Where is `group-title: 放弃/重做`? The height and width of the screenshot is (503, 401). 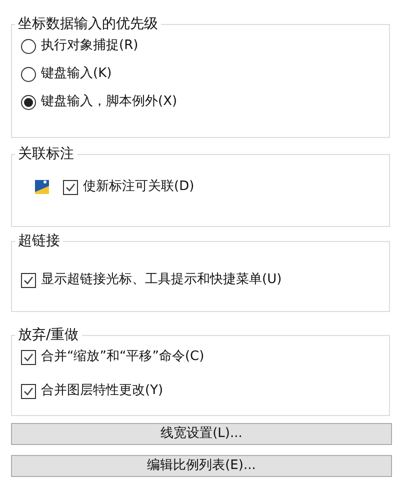
group-title: 放弃/重做 is located at coordinates (48, 335).